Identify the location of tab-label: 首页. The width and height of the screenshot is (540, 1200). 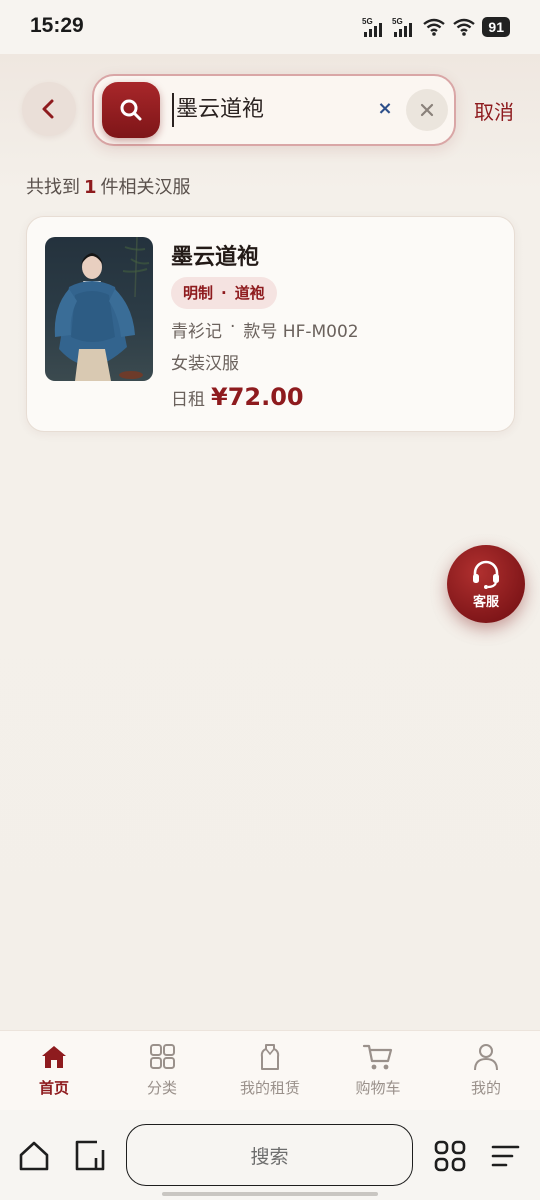
(53, 1088).